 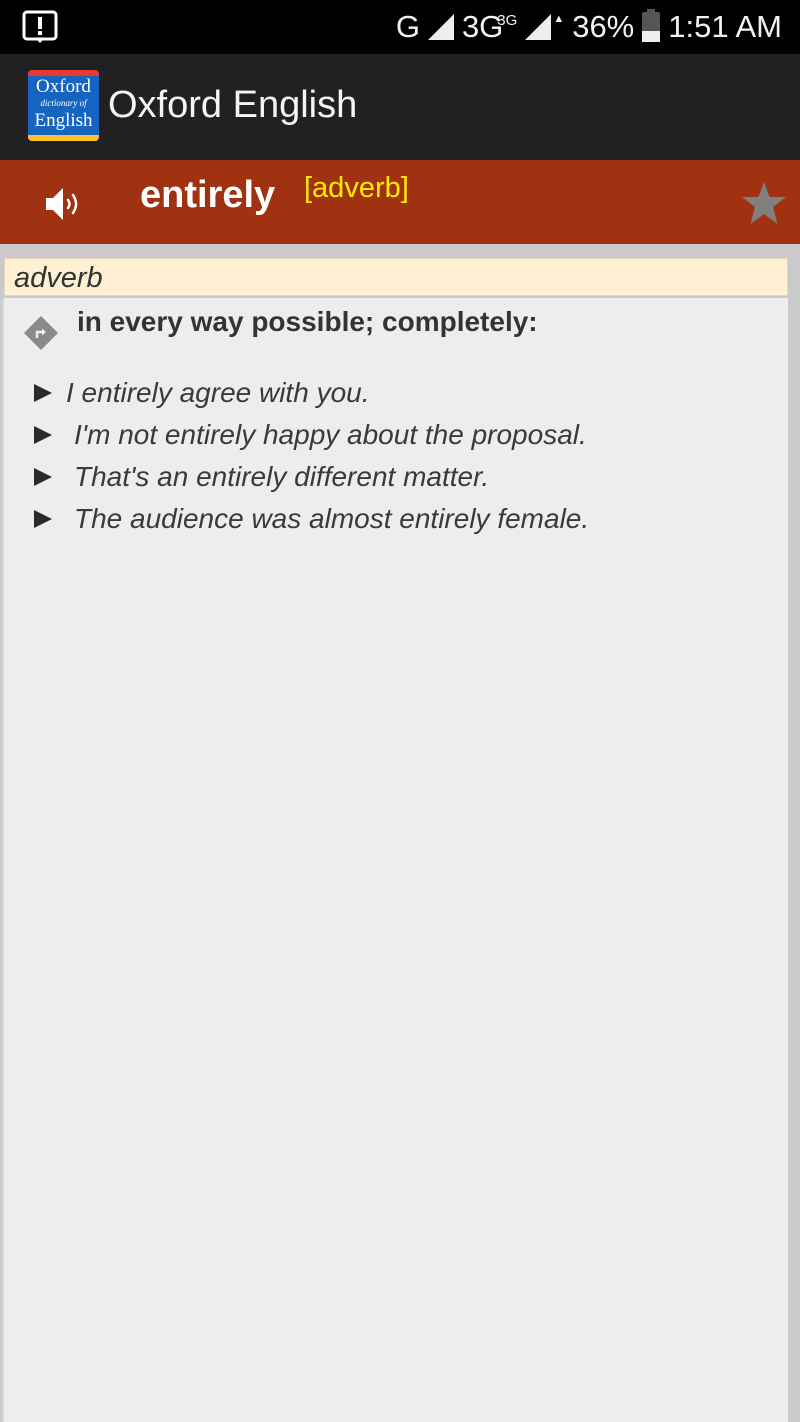 I want to click on turn-right-diamond-icon, so click(x=41, y=333).